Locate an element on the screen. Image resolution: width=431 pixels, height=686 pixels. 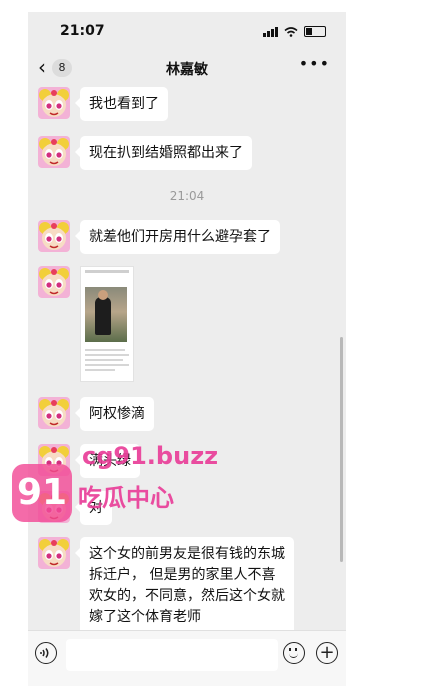
scrollbar is located at coordinates (341, 449).